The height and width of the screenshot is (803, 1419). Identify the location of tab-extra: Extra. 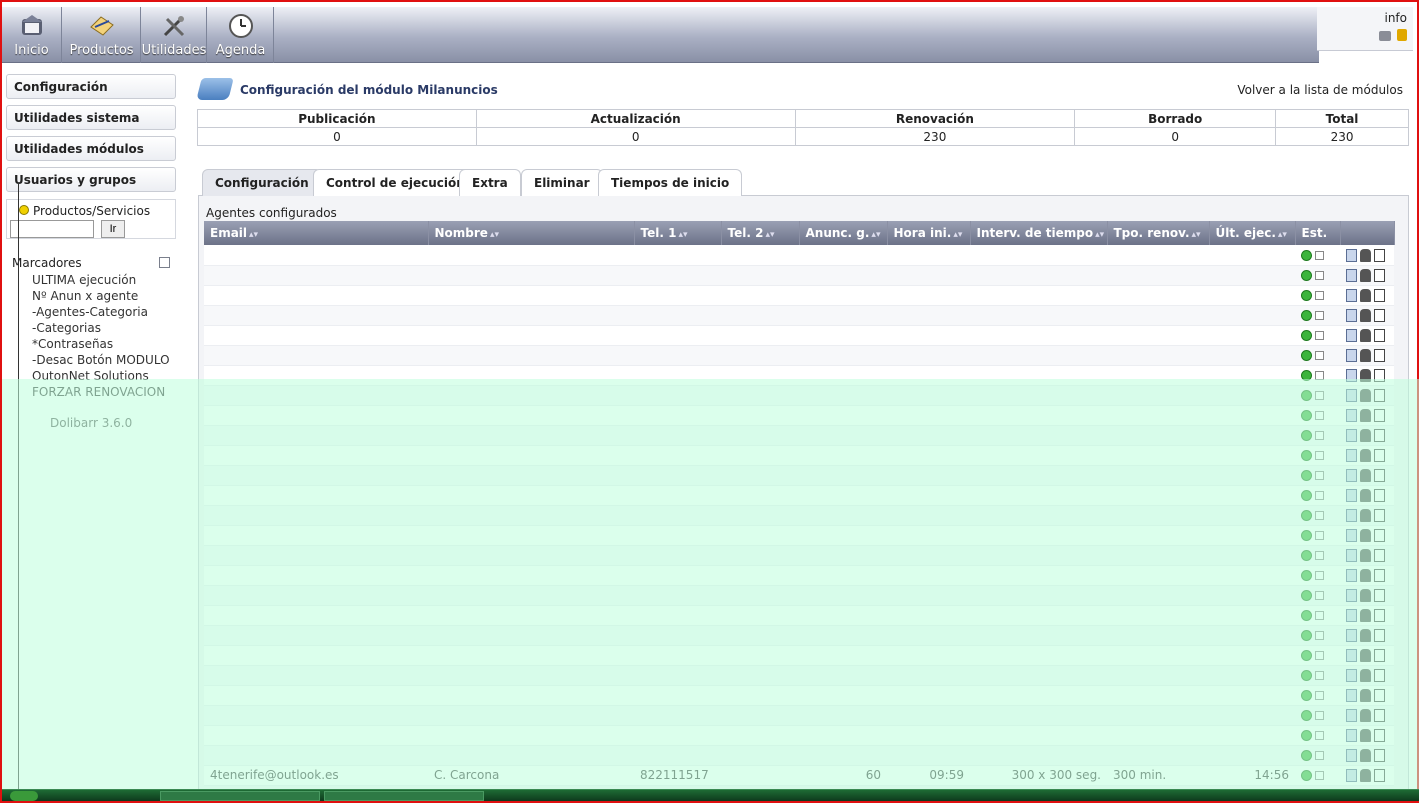
(490, 182).